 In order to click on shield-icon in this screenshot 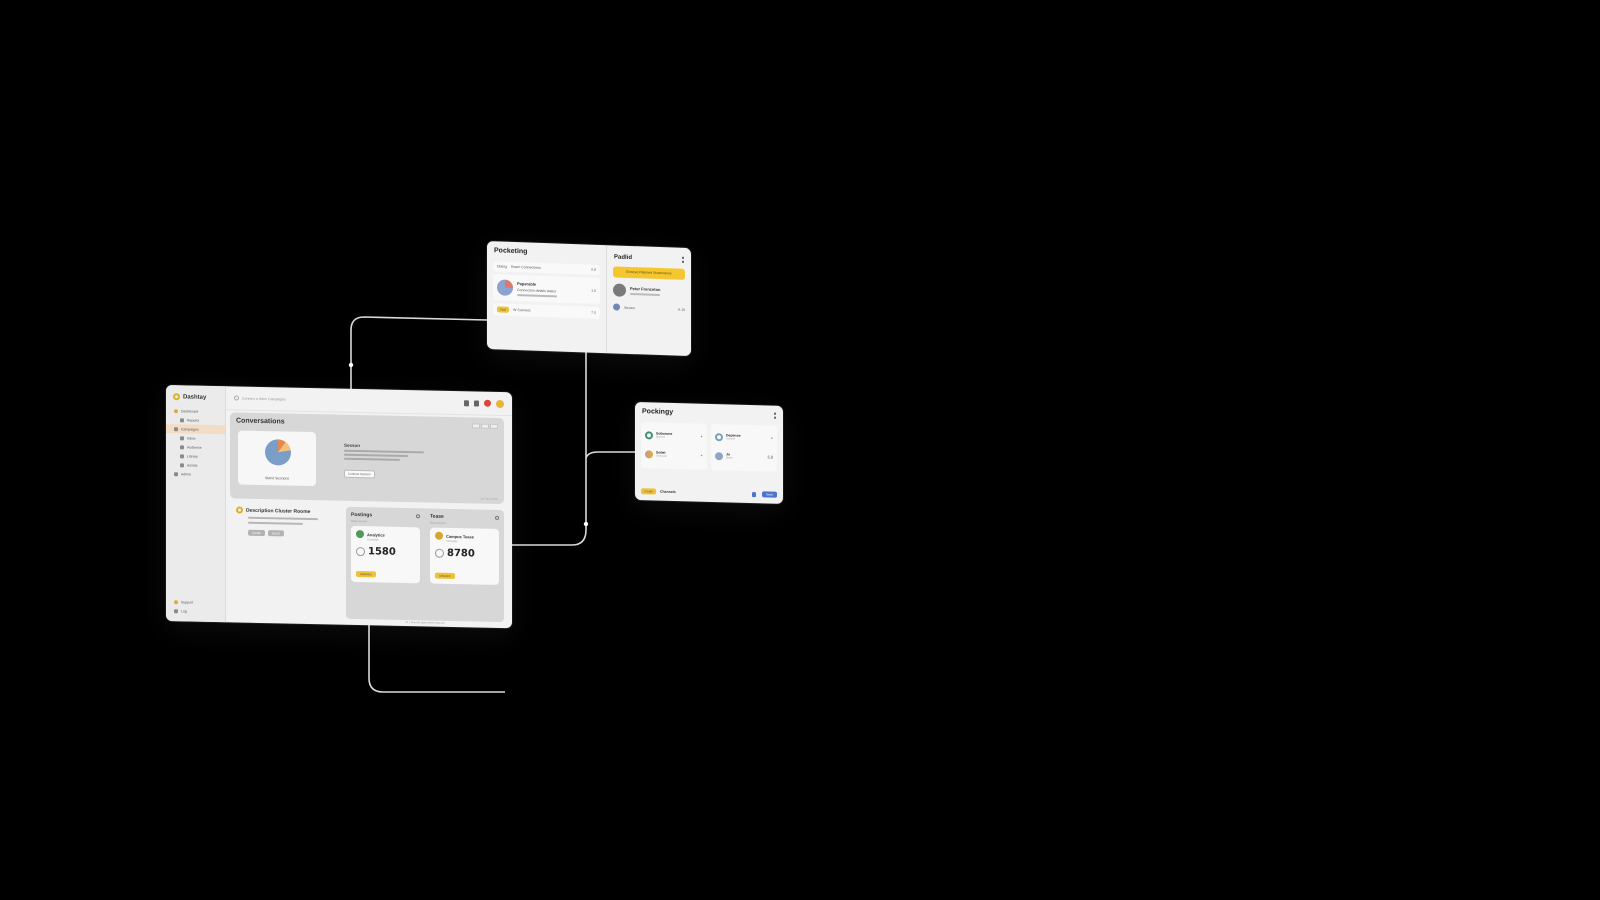, I will do `click(476, 403)`.